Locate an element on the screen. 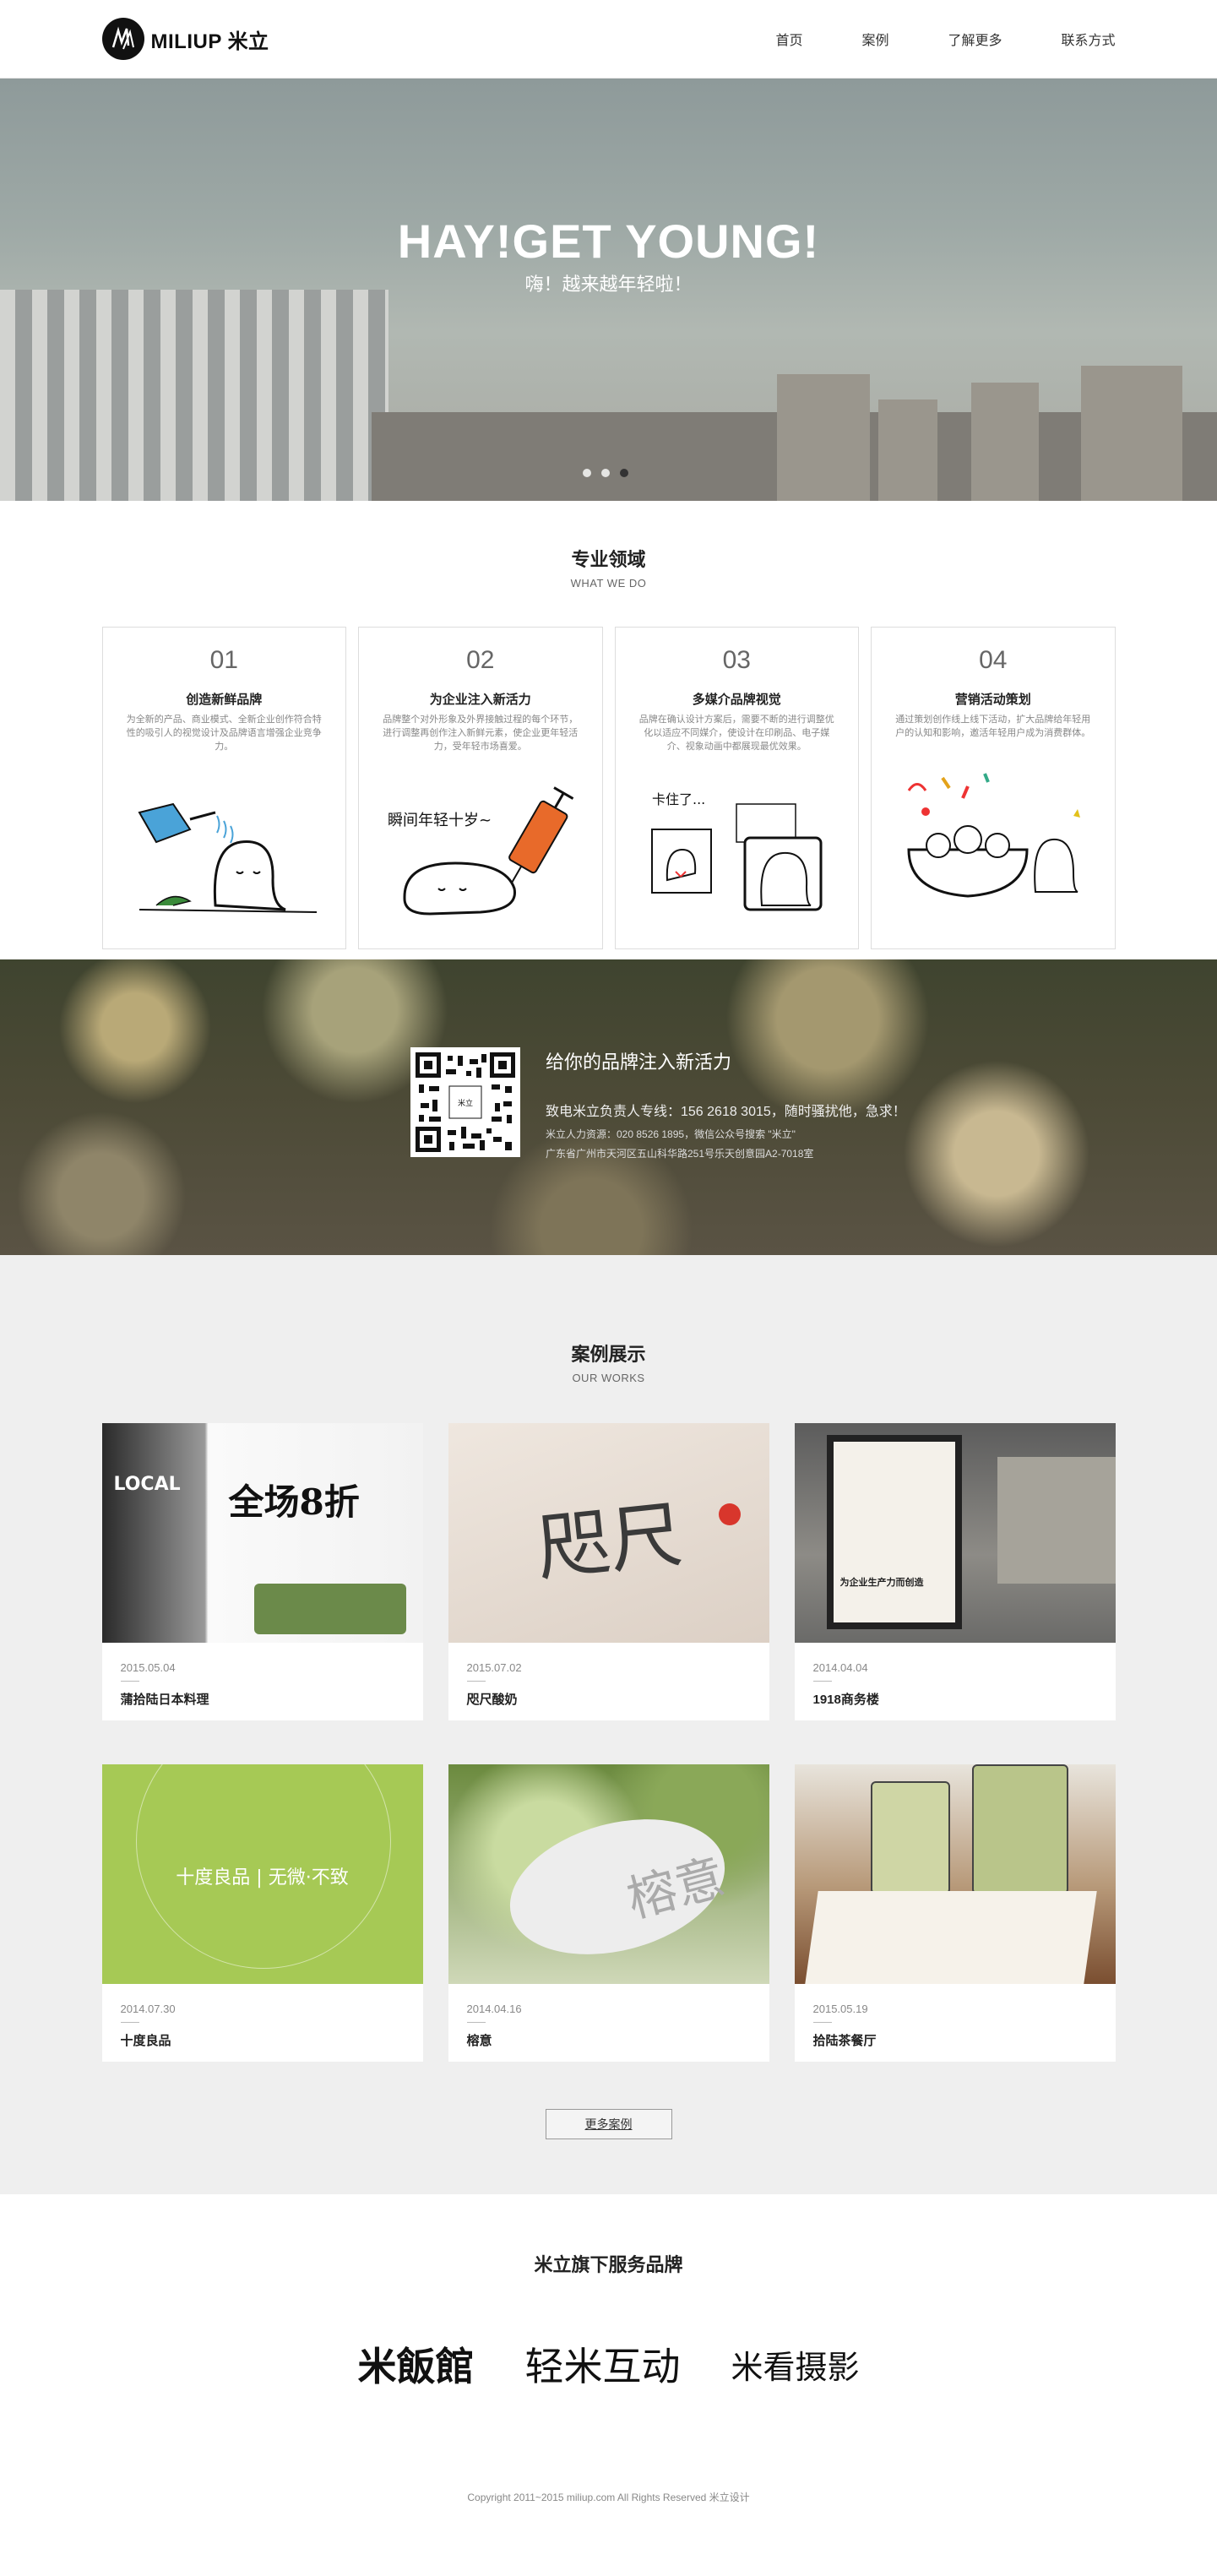 This screenshot has width=1217, height=2576. nav-about: 了解更多 is located at coordinates (975, 39).